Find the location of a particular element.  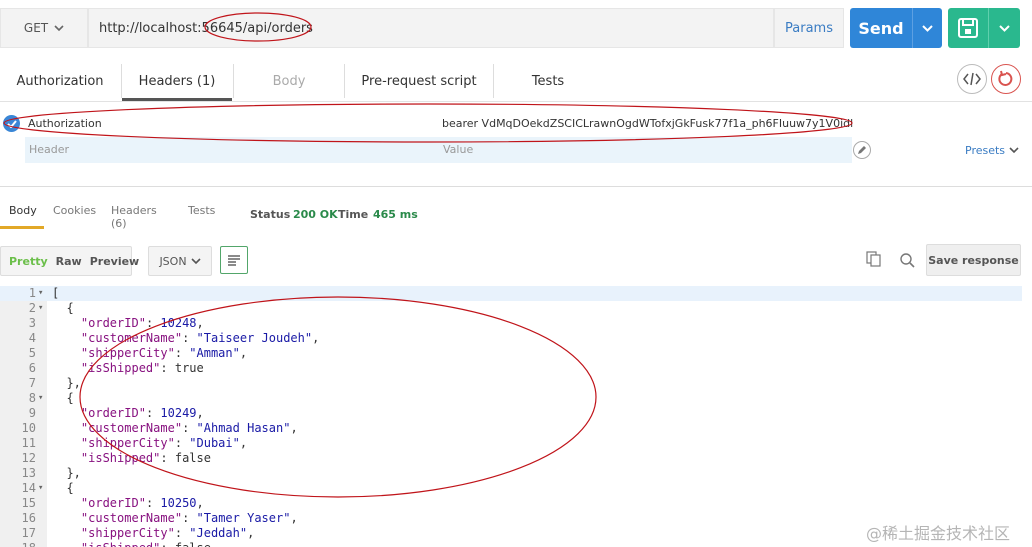

header-key-input: Header is located at coordinates (49, 149).